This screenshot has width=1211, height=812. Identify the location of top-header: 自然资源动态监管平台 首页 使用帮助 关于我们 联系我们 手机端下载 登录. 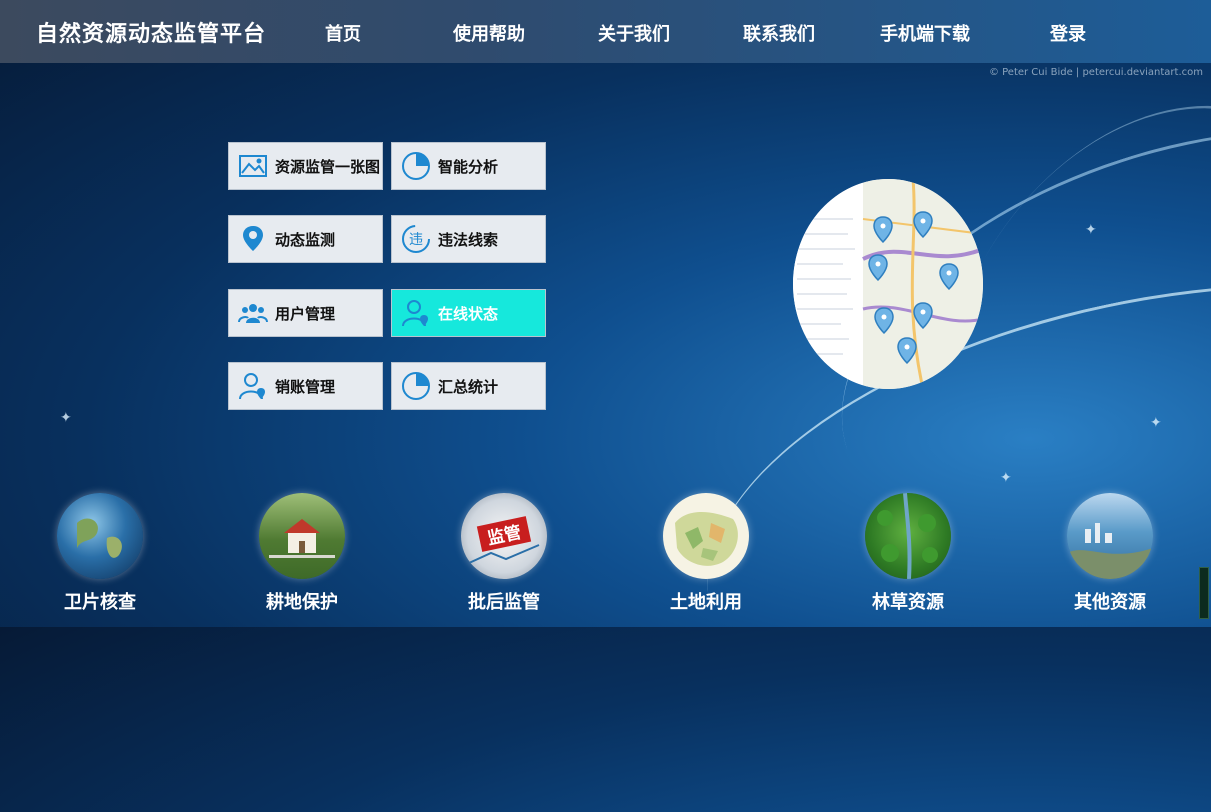
(605, 31).